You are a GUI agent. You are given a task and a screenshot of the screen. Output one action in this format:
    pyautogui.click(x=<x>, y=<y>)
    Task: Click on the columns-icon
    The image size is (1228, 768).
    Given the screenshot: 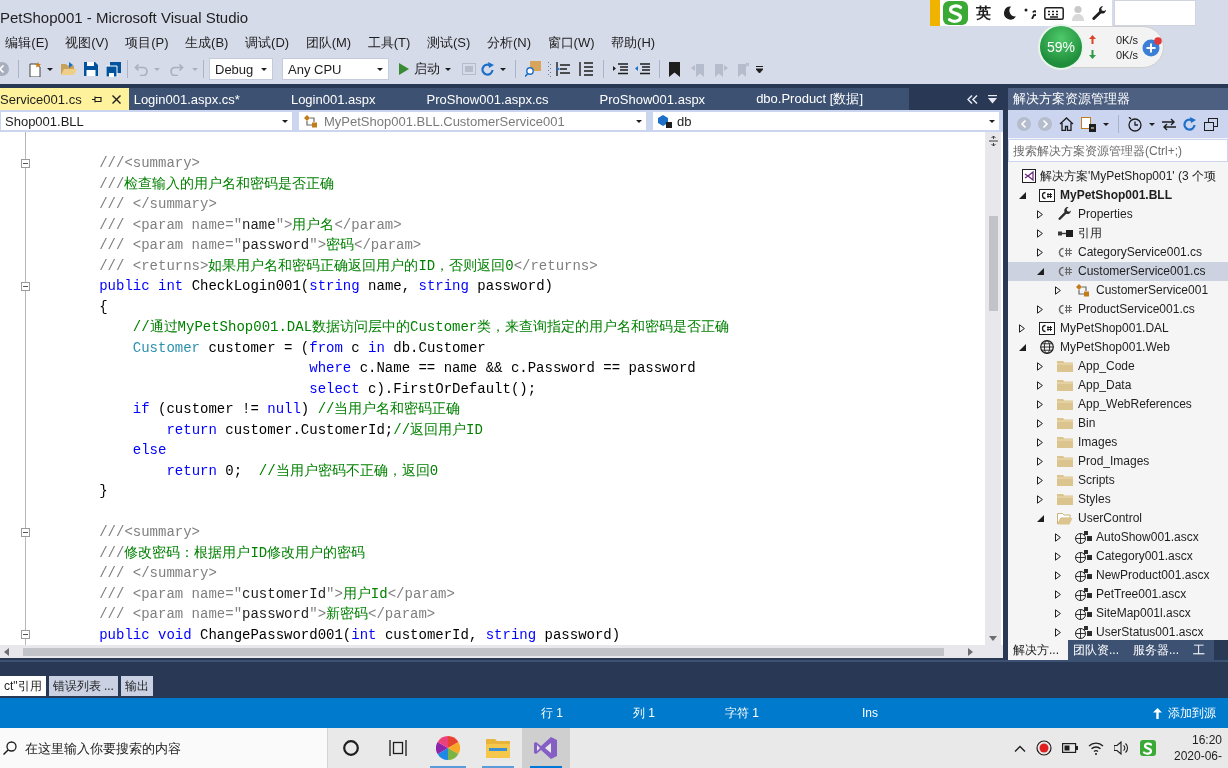 What is the action you would take?
    pyautogui.click(x=586, y=69)
    